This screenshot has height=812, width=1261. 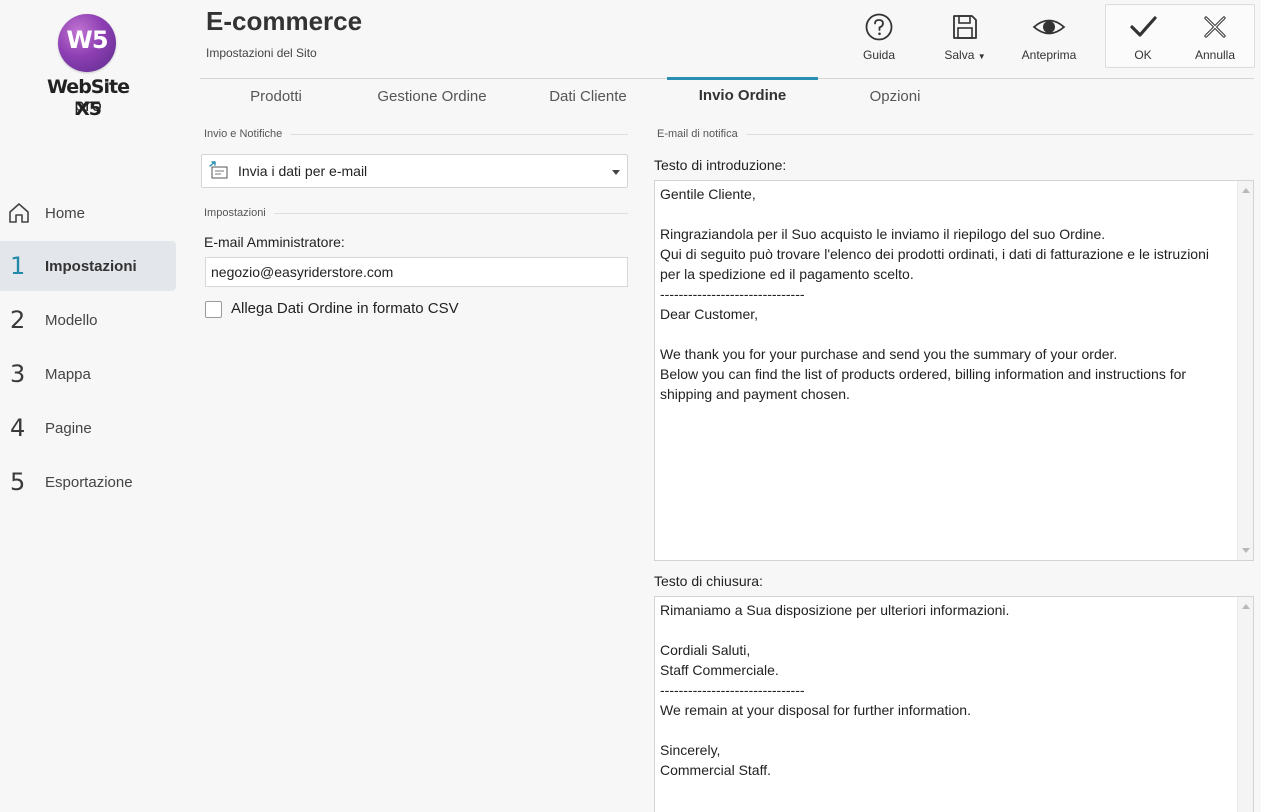 I want to click on section-email-notifica: E-mail di notifica, so click(x=955, y=134).